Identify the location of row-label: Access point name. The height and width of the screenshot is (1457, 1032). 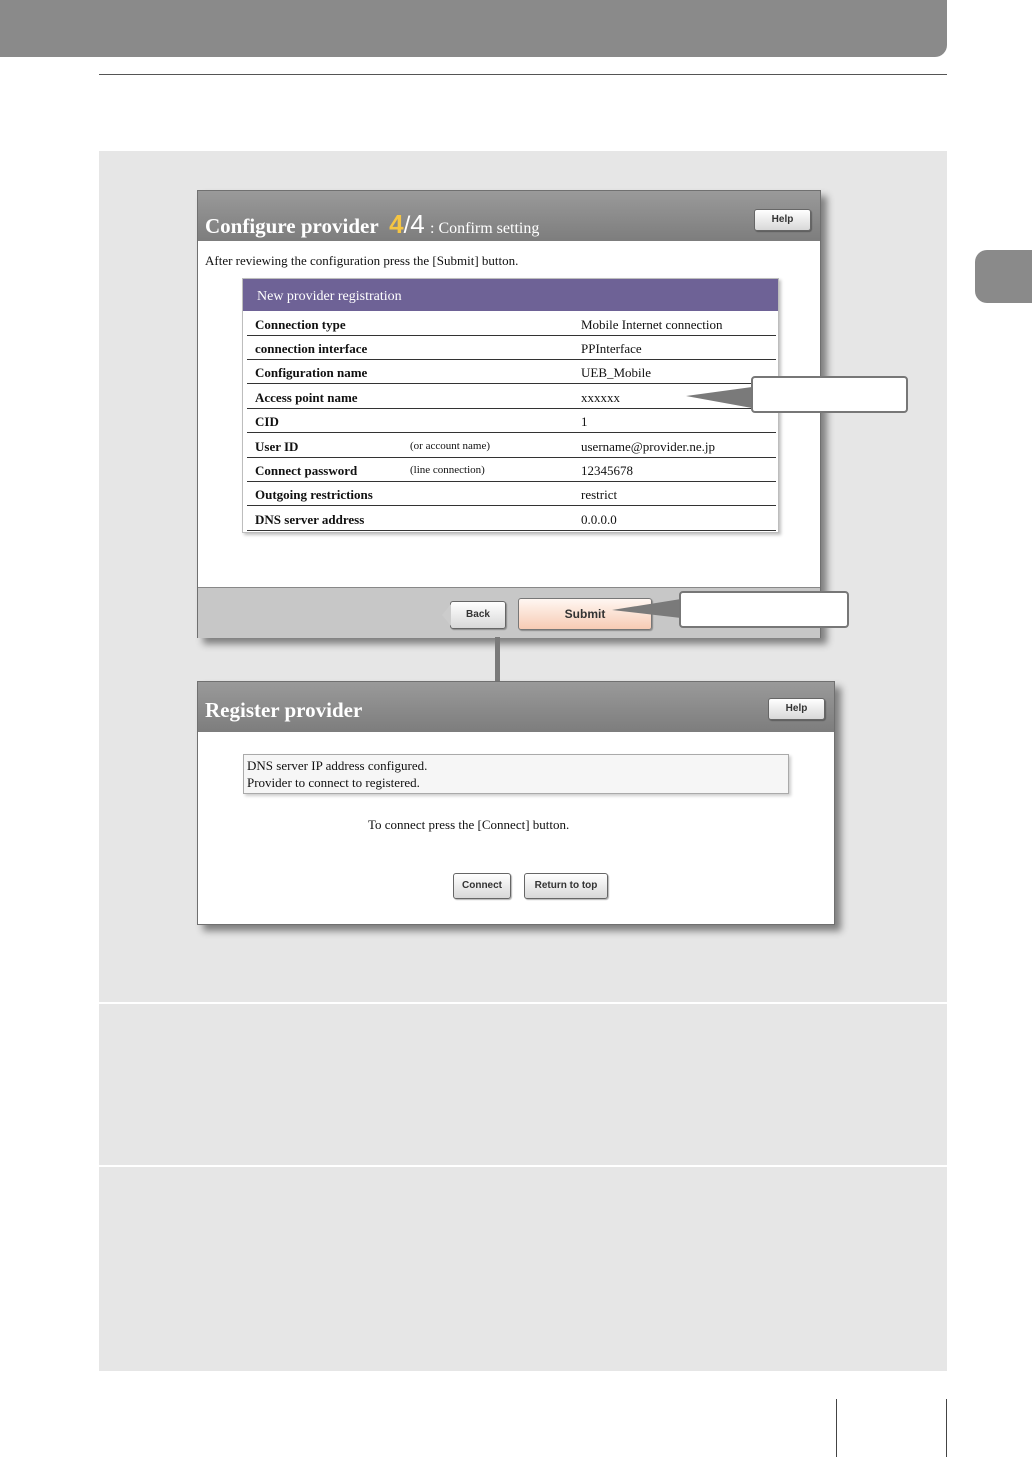
(306, 397).